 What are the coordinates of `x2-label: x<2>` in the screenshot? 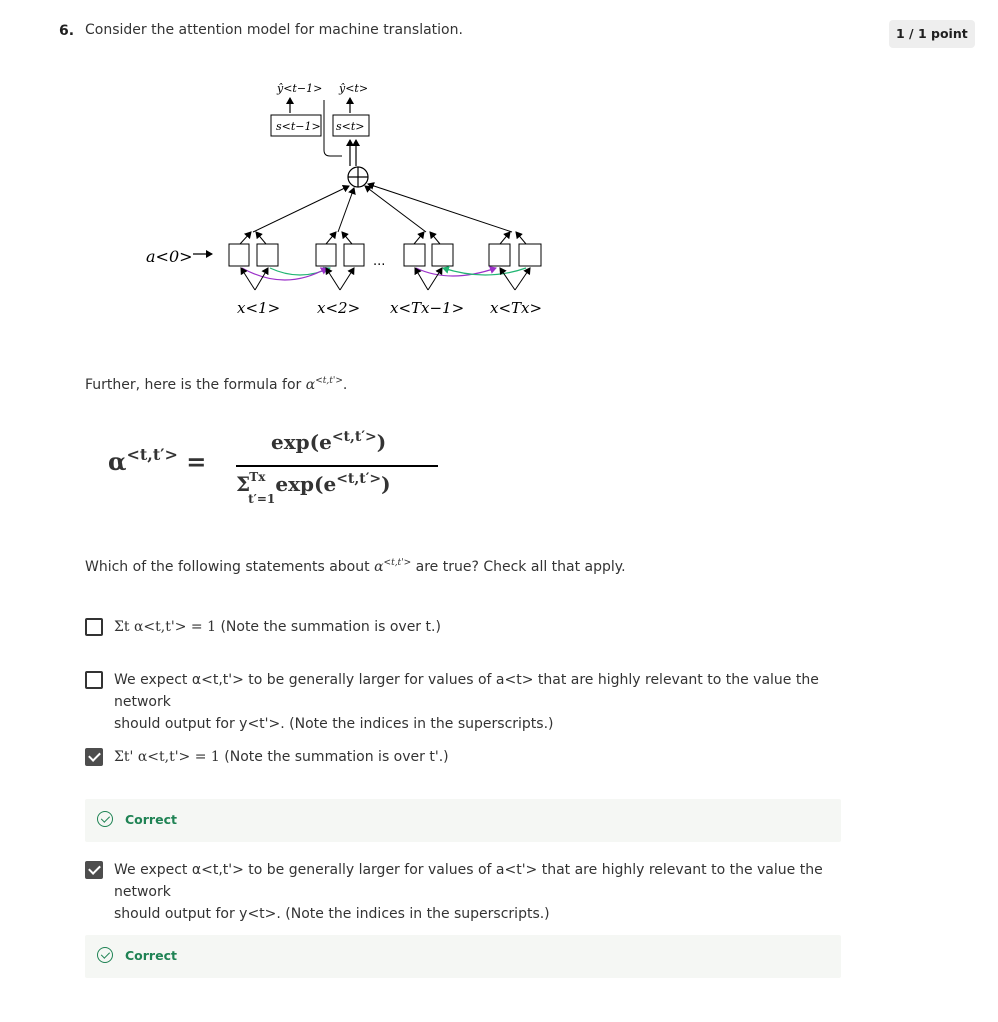 It's located at (338, 308).